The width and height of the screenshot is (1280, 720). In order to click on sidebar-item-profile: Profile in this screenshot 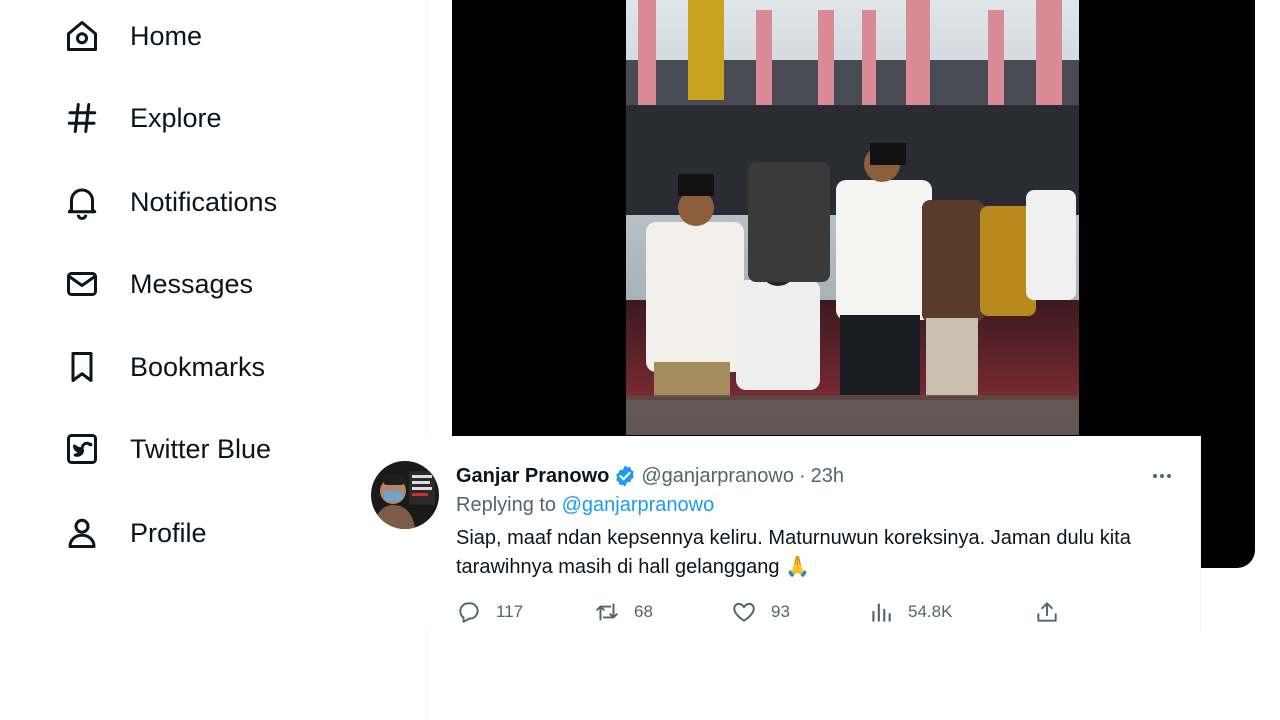, I will do `click(134, 533)`.